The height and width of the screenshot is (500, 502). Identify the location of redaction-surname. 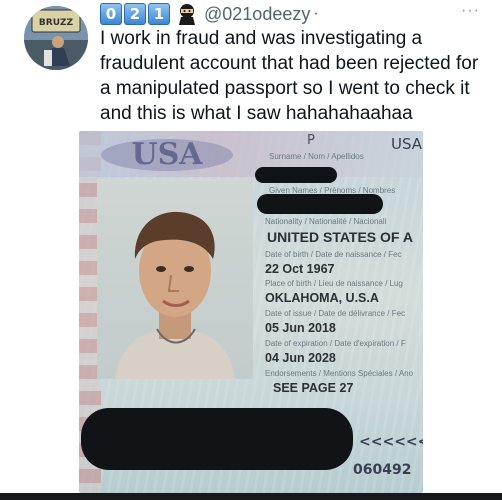
(296, 175).